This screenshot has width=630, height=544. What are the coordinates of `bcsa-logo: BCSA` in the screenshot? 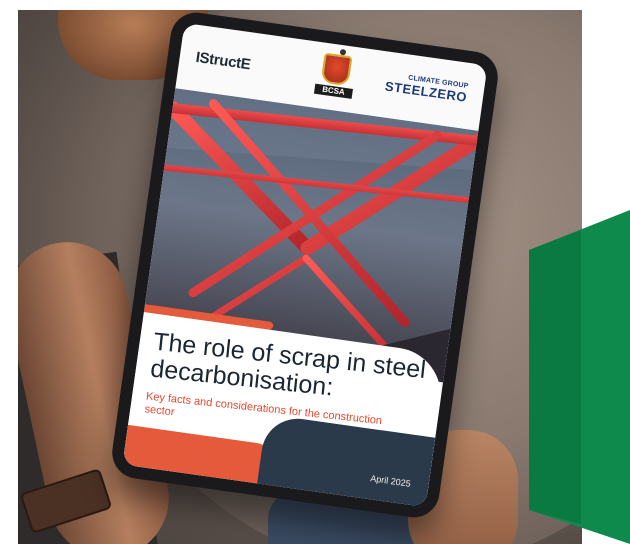 It's located at (335, 77).